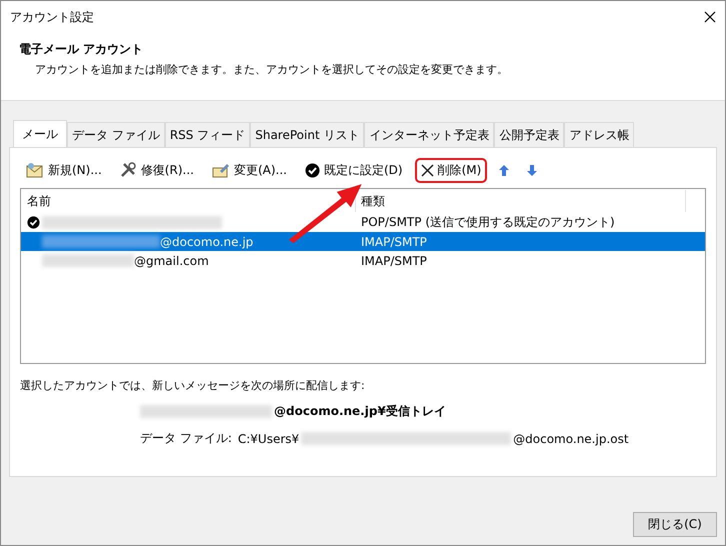  I want to click on delivery-label: 選択したアカウントでは、新しいメッセージを次の場所に配信します:, so click(193, 385).